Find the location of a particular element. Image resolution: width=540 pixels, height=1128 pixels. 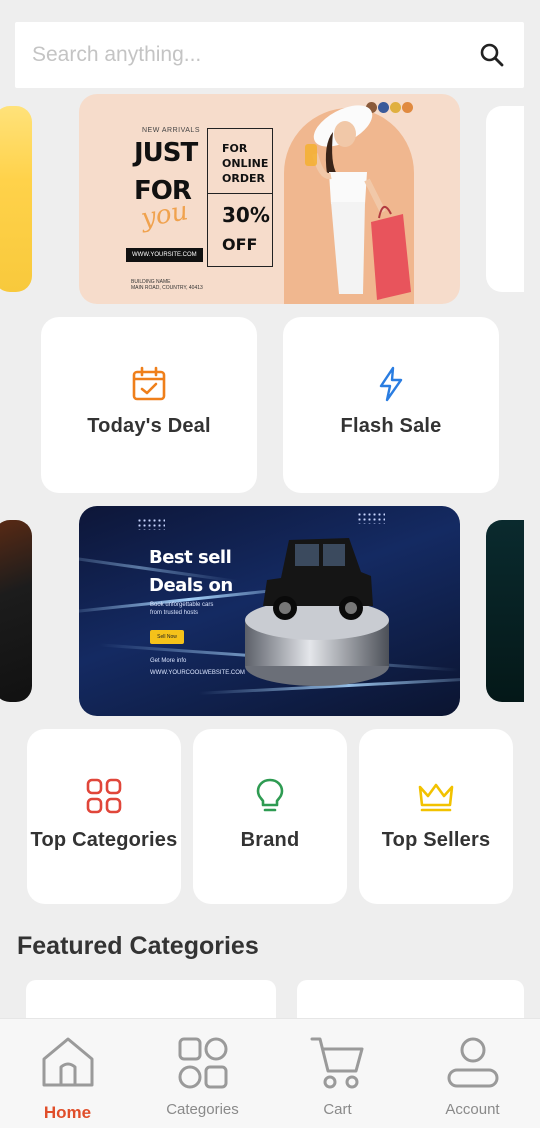

banner-for-online-order: FOR ONLINE ORDER is located at coordinates (245, 163).